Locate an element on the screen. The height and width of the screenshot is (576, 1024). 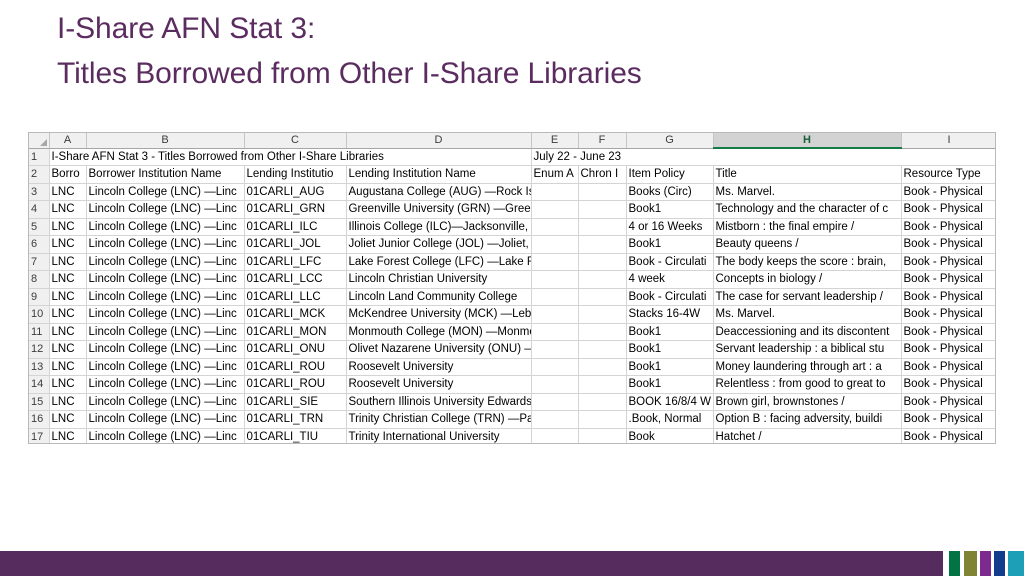
column-header-f: F is located at coordinates (602, 141).